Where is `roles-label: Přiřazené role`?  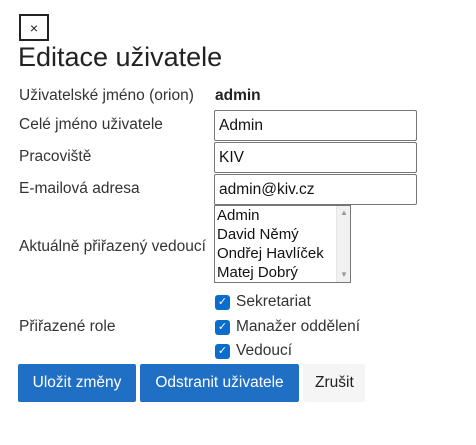 roles-label: Přiřazené role is located at coordinates (67, 326).